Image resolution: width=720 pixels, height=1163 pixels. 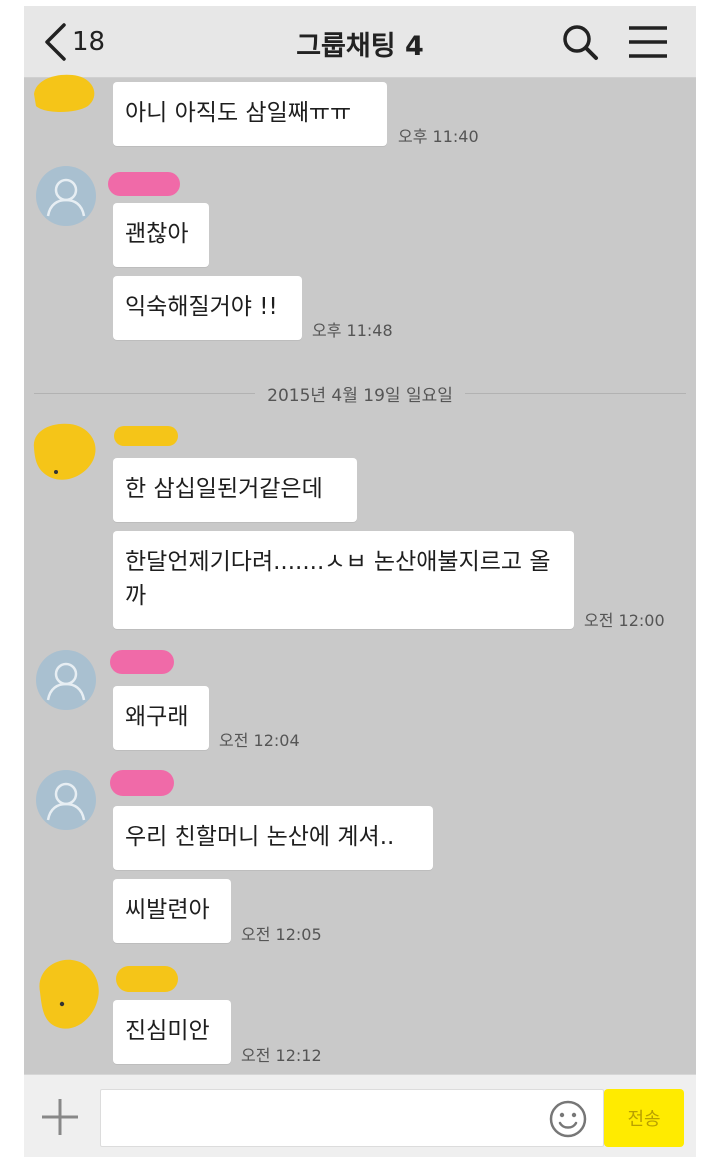 What do you see at coordinates (438, 136) in the screenshot?
I see `message-time: 오후 11:40` at bounding box center [438, 136].